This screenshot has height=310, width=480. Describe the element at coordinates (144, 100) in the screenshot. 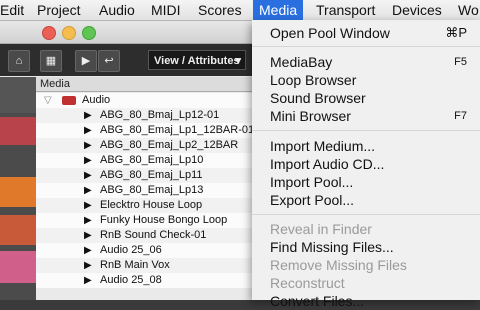

I see `folder-row: ▽ Audio` at that location.